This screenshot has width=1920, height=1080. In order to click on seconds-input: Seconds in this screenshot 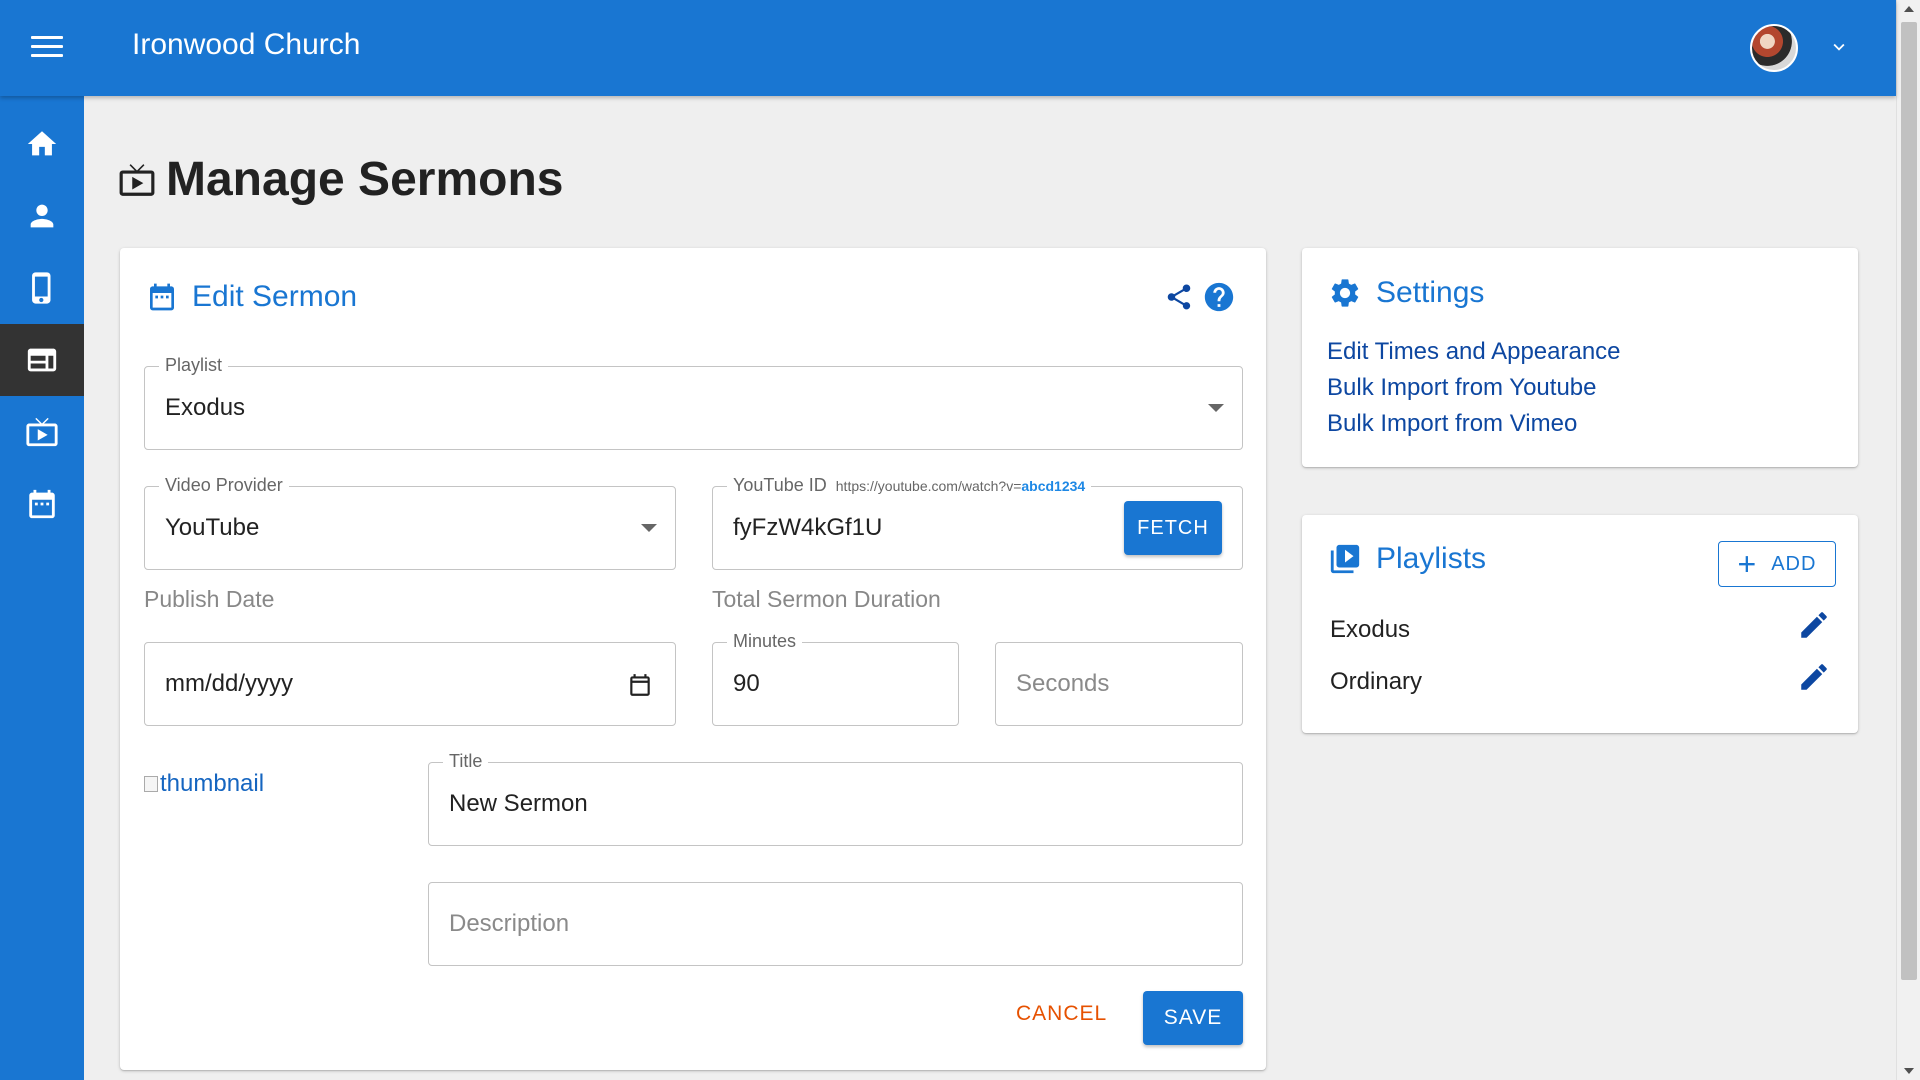, I will do `click(1119, 684)`.